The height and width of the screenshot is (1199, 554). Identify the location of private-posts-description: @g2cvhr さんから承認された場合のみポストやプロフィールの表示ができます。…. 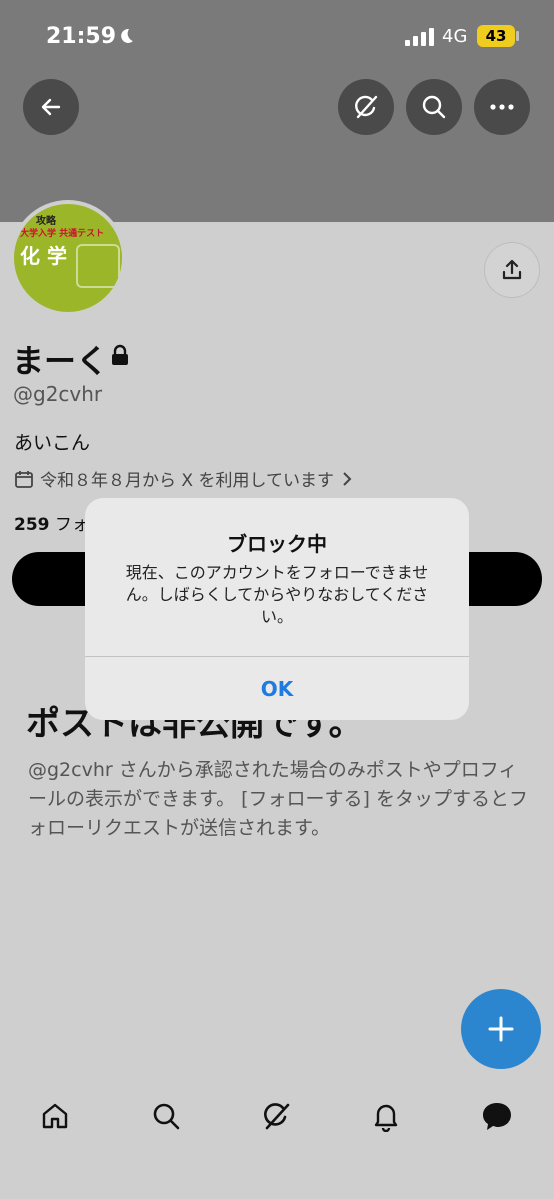
(278, 799).